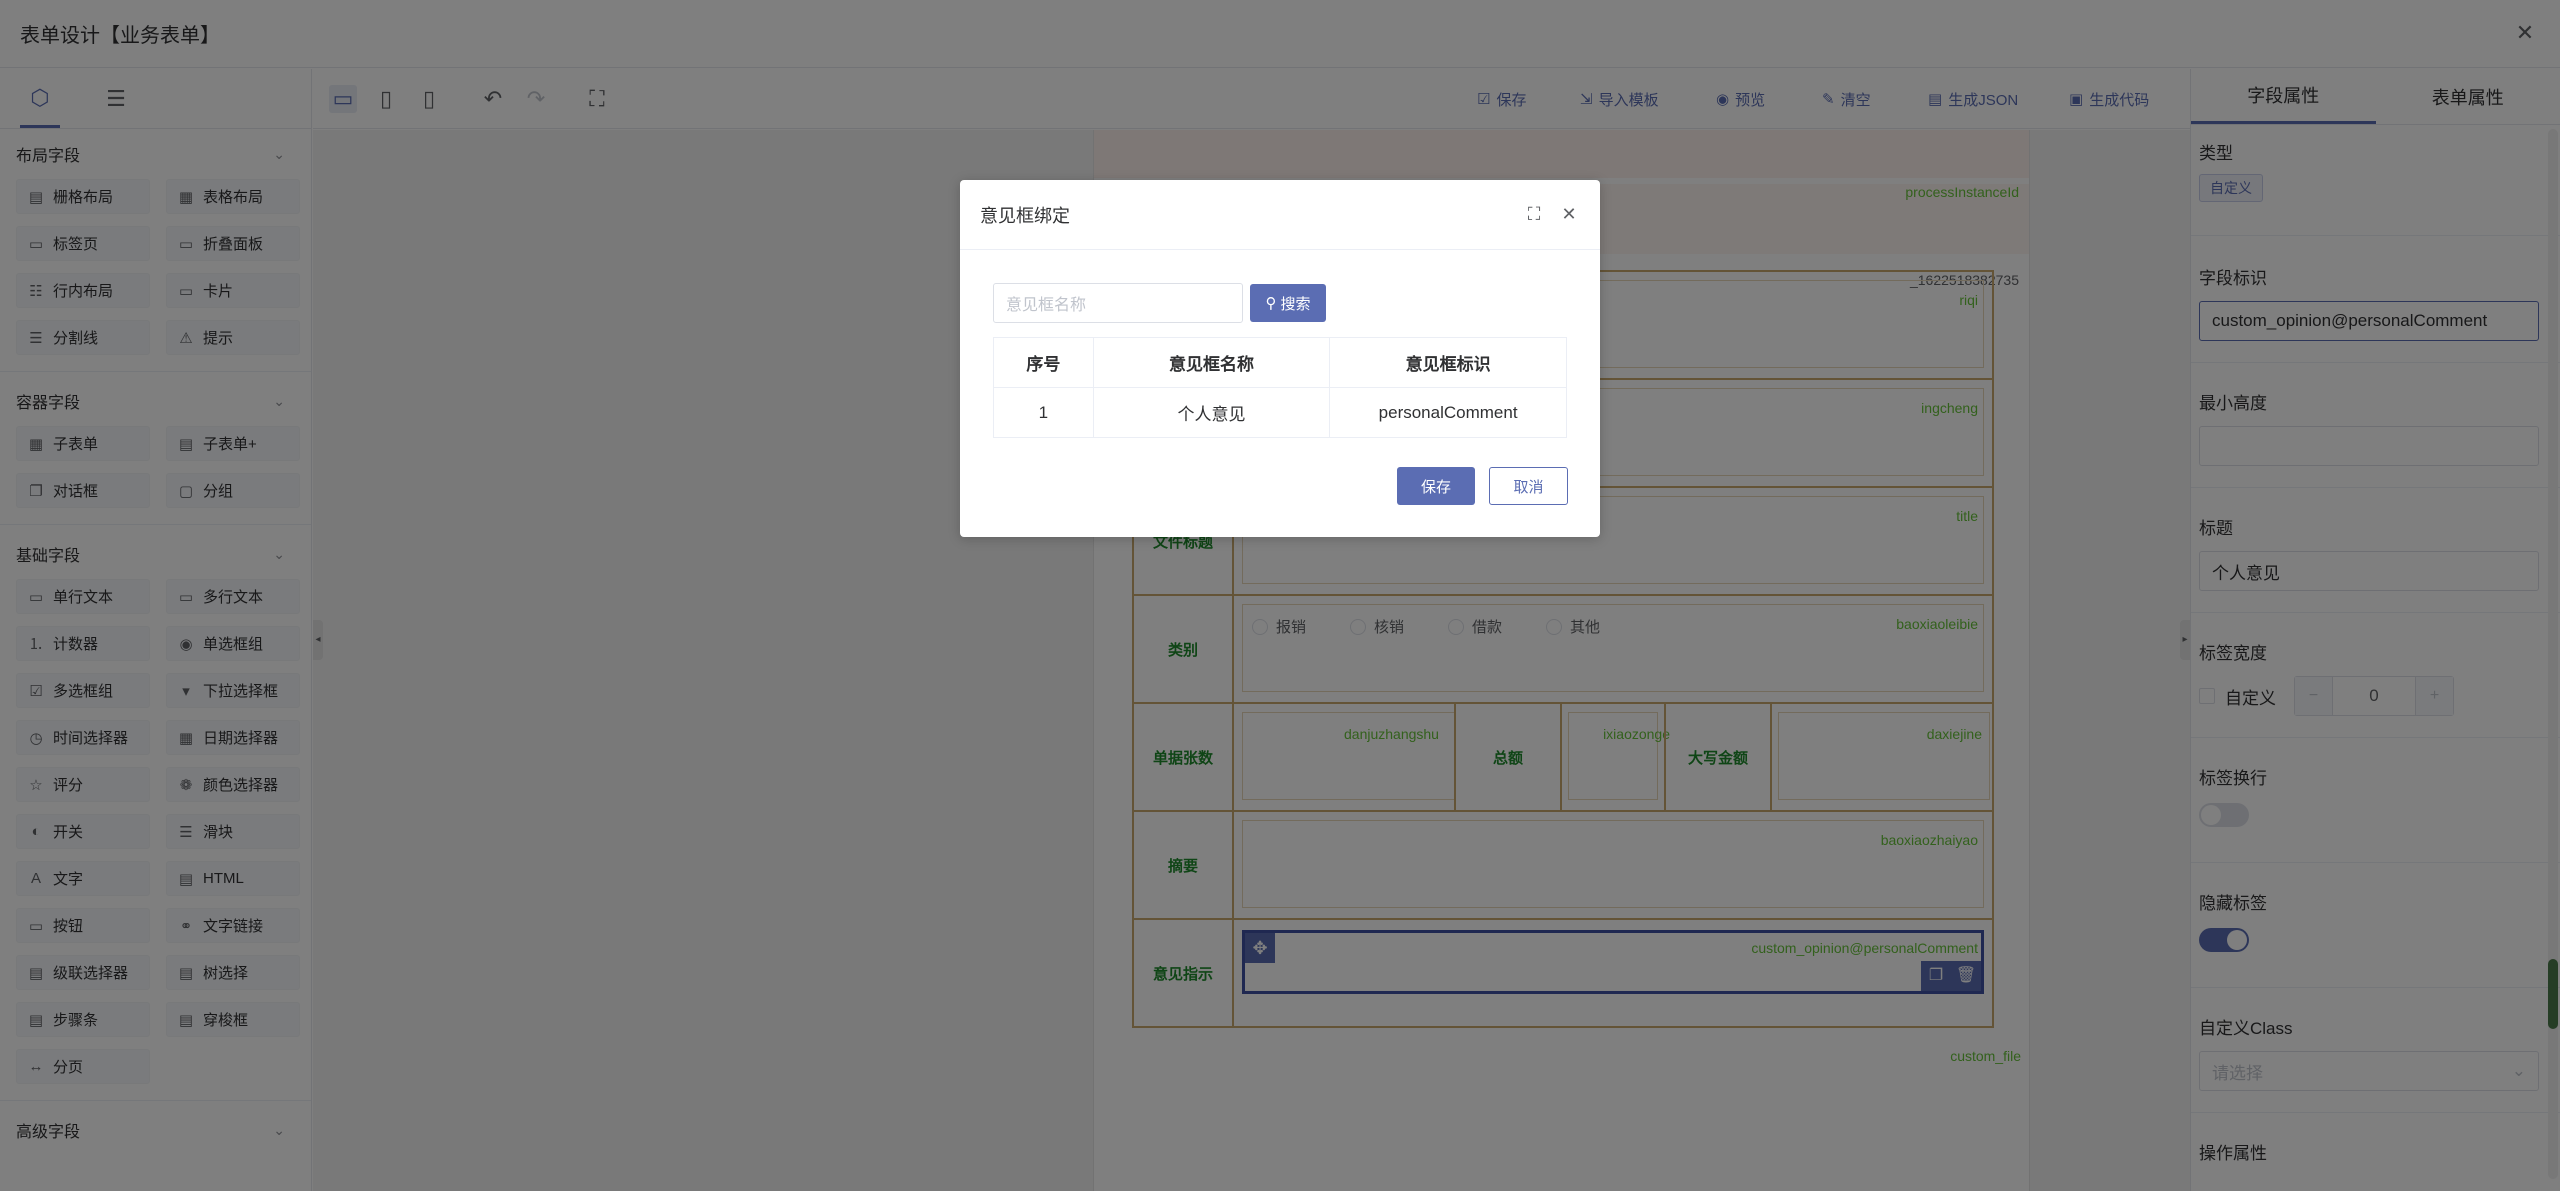 The image size is (2560, 1191). Describe the element at coordinates (1528, 486) in the screenshot. I see `cancel-button: 取消` at that location.